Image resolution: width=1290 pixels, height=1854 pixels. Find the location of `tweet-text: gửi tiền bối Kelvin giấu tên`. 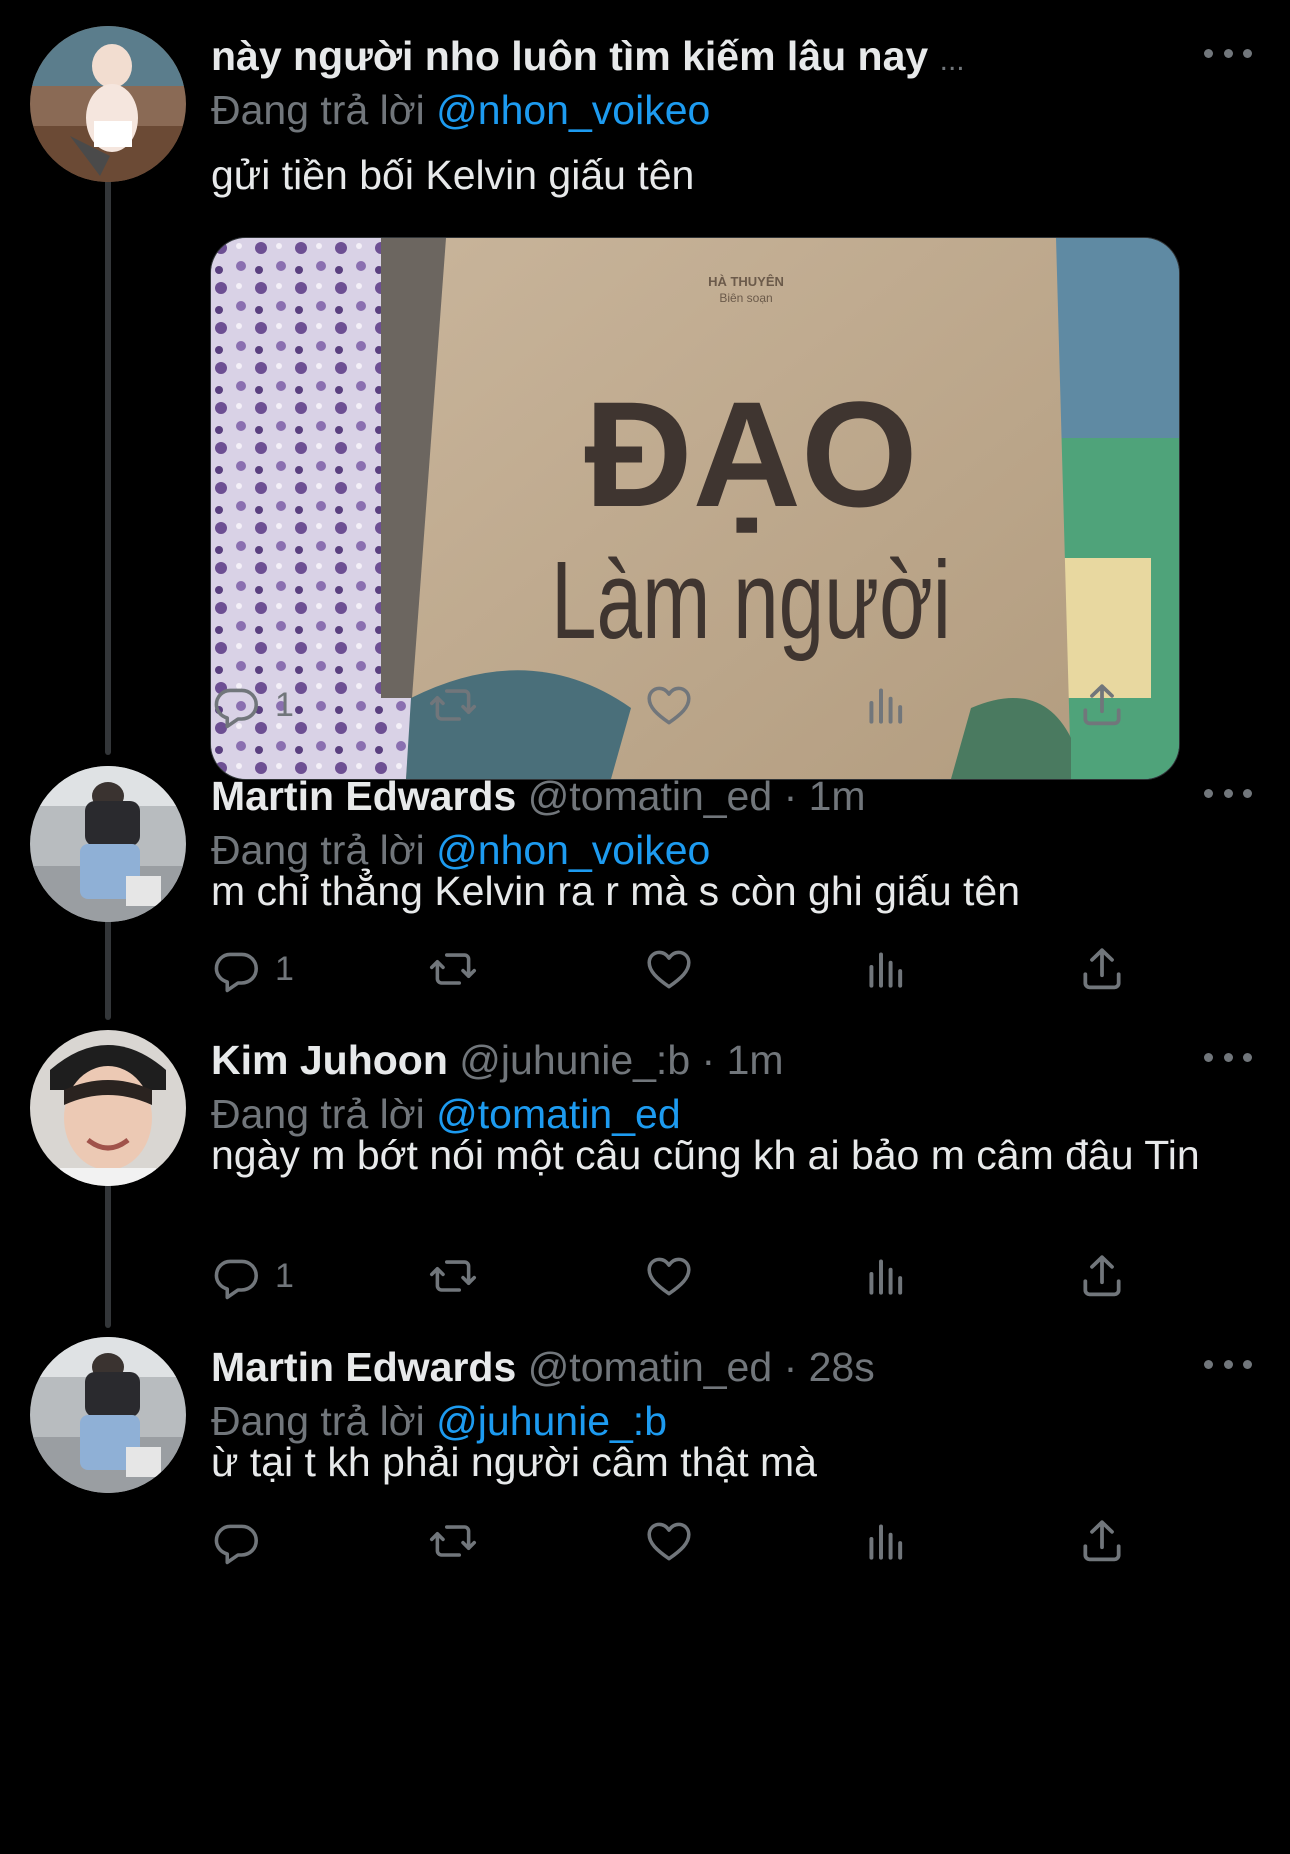

tweet-text: gửi tiền bối Kelvin giấu tên is located at coordinates (453, 175).